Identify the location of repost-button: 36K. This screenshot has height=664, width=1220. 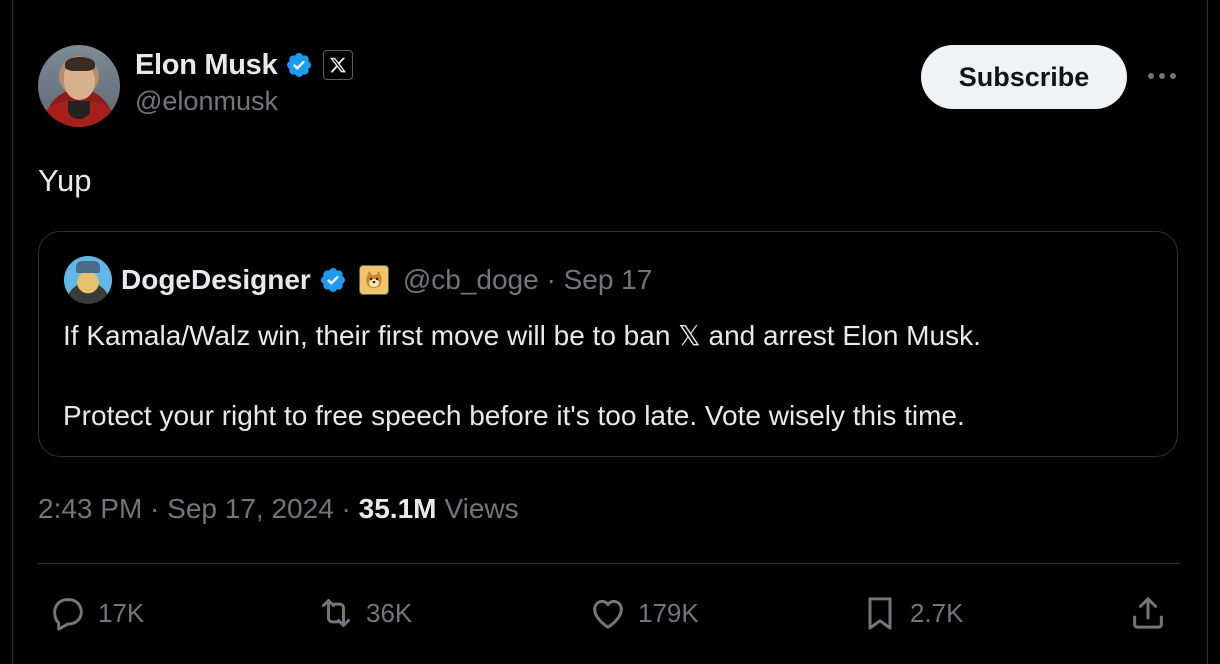
(364, 613).